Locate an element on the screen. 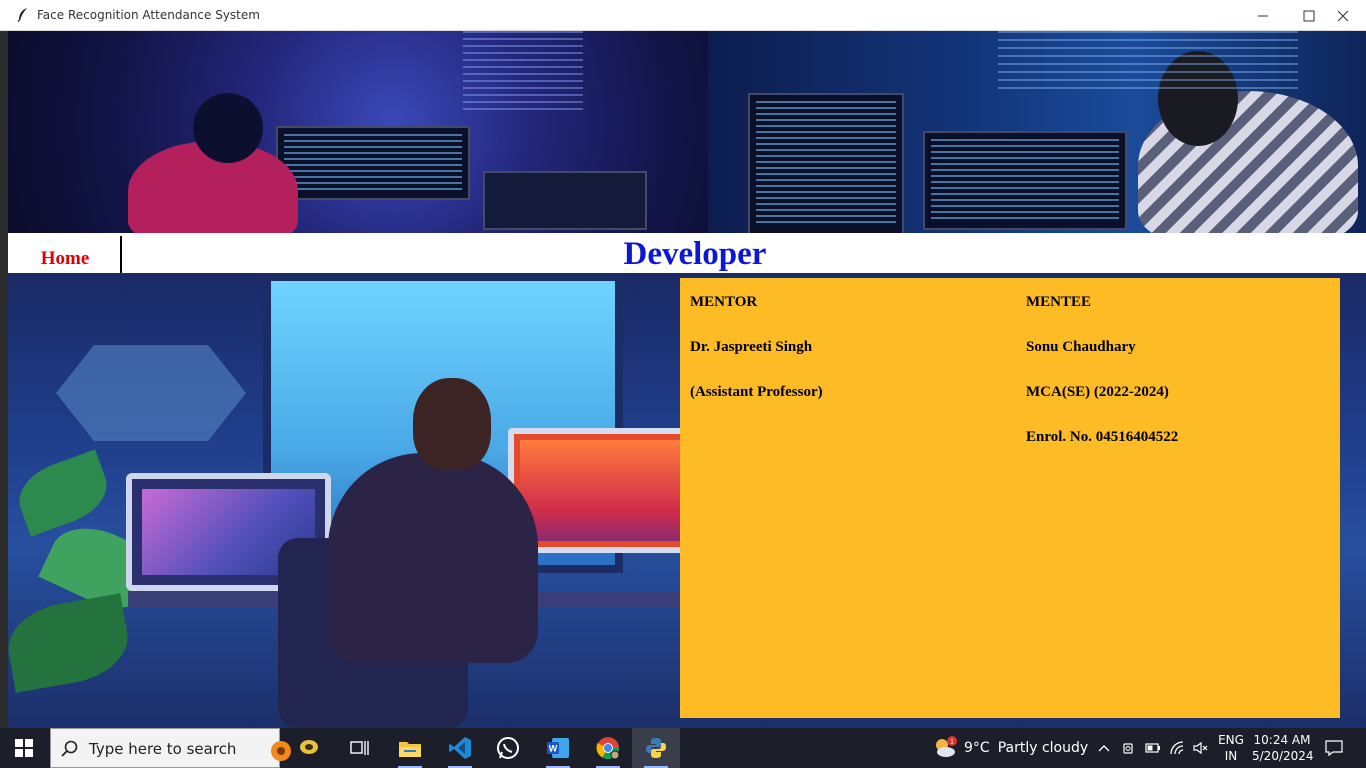 The image size is (1366, 768). mentee-heading: MENTEE is located at coordinates (1059, 302).